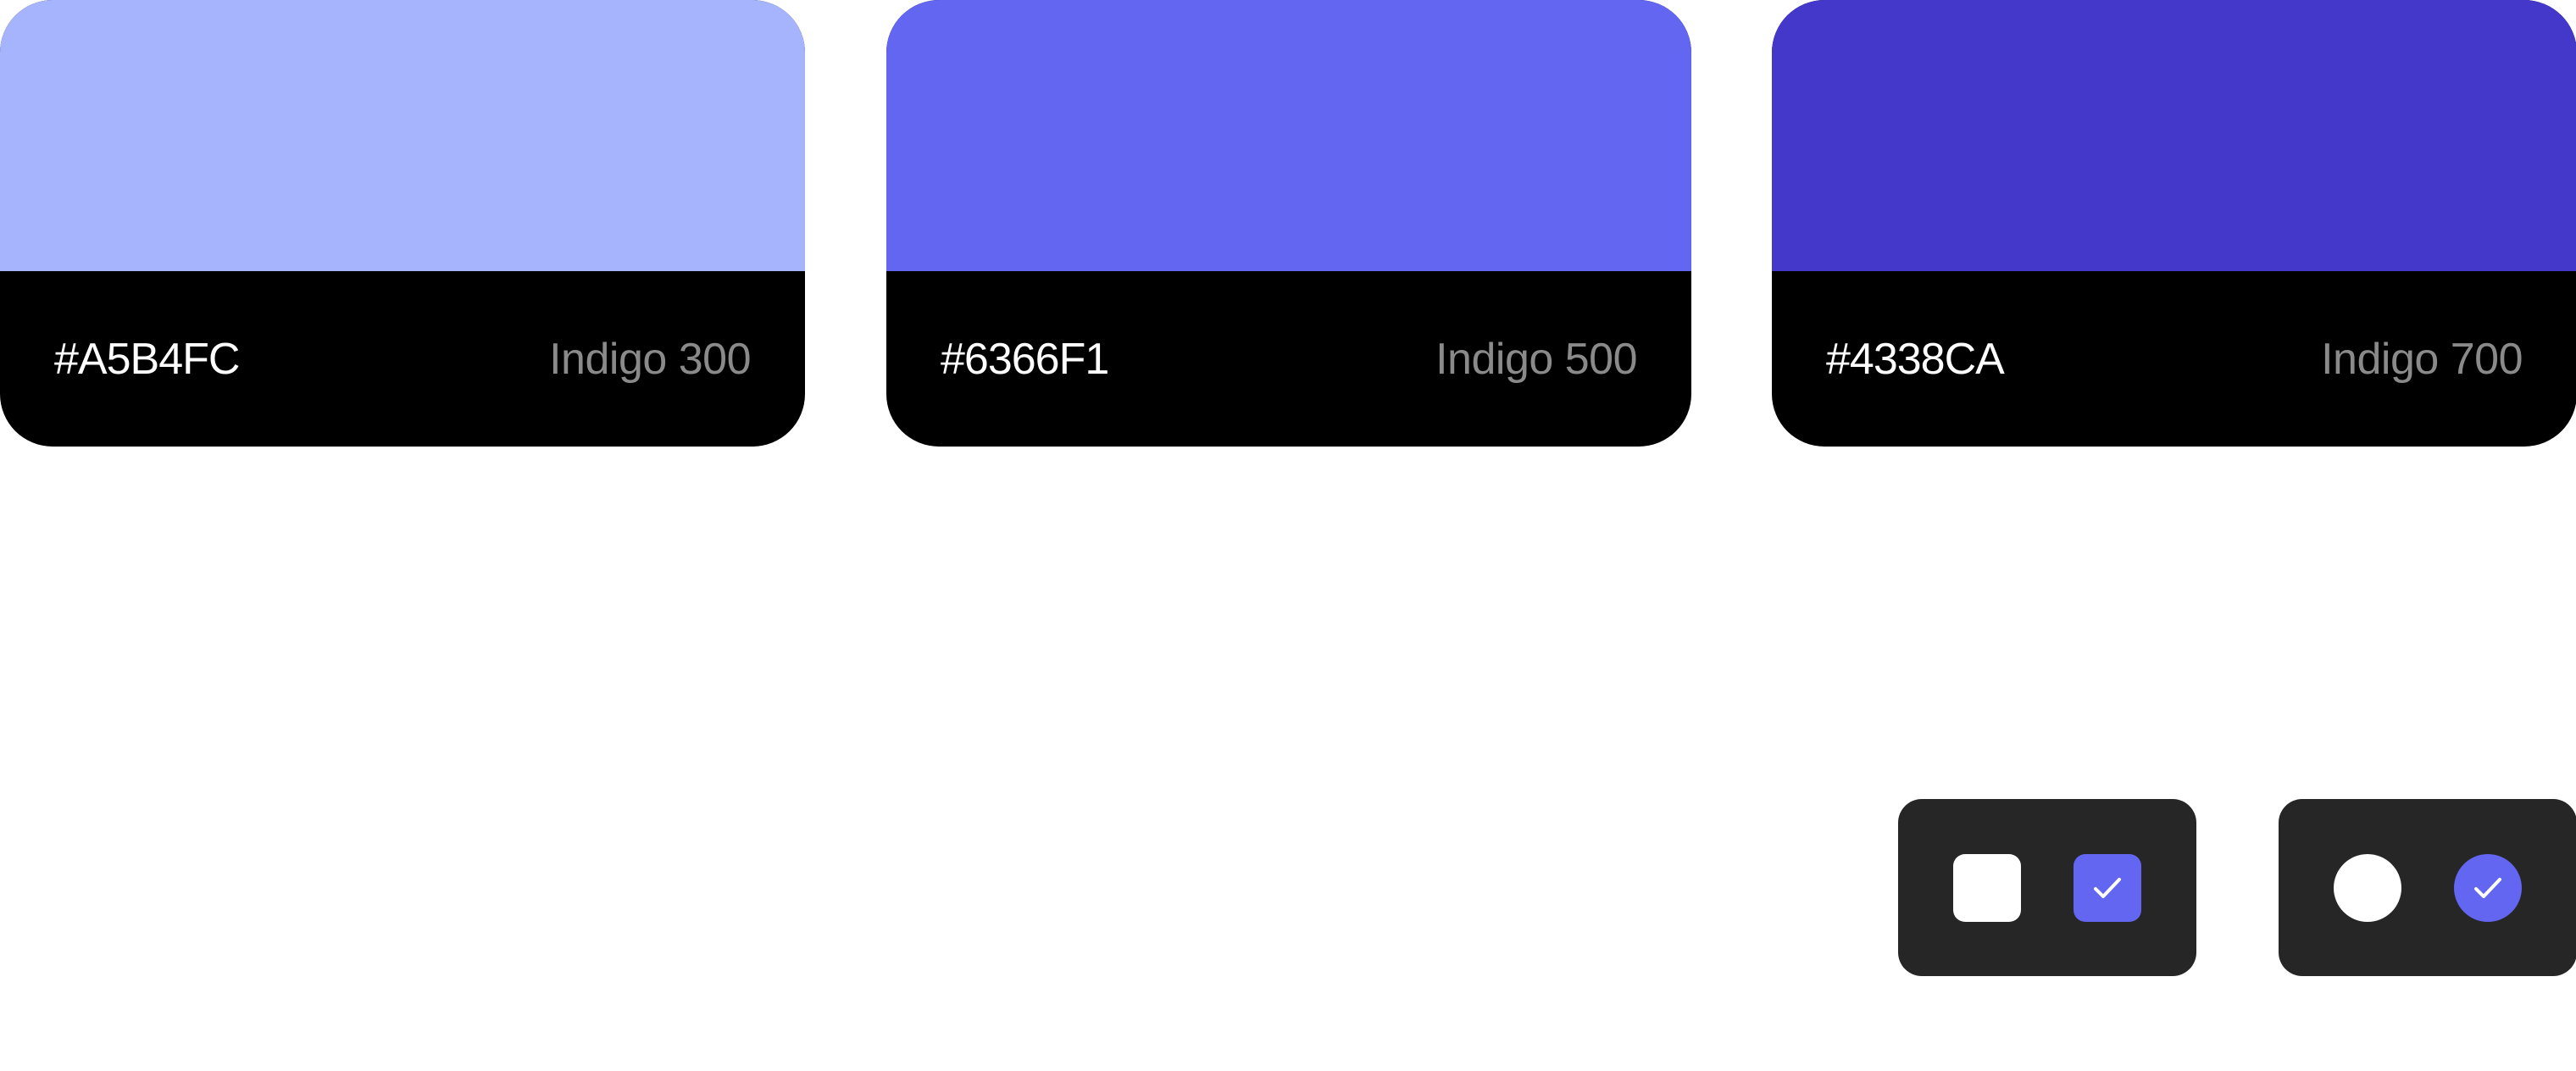 This screenshot has width=2576, height=1071. I want to click on color-swatch-indigo-700: #4338CA Indigo 700, so click(2174, 223).